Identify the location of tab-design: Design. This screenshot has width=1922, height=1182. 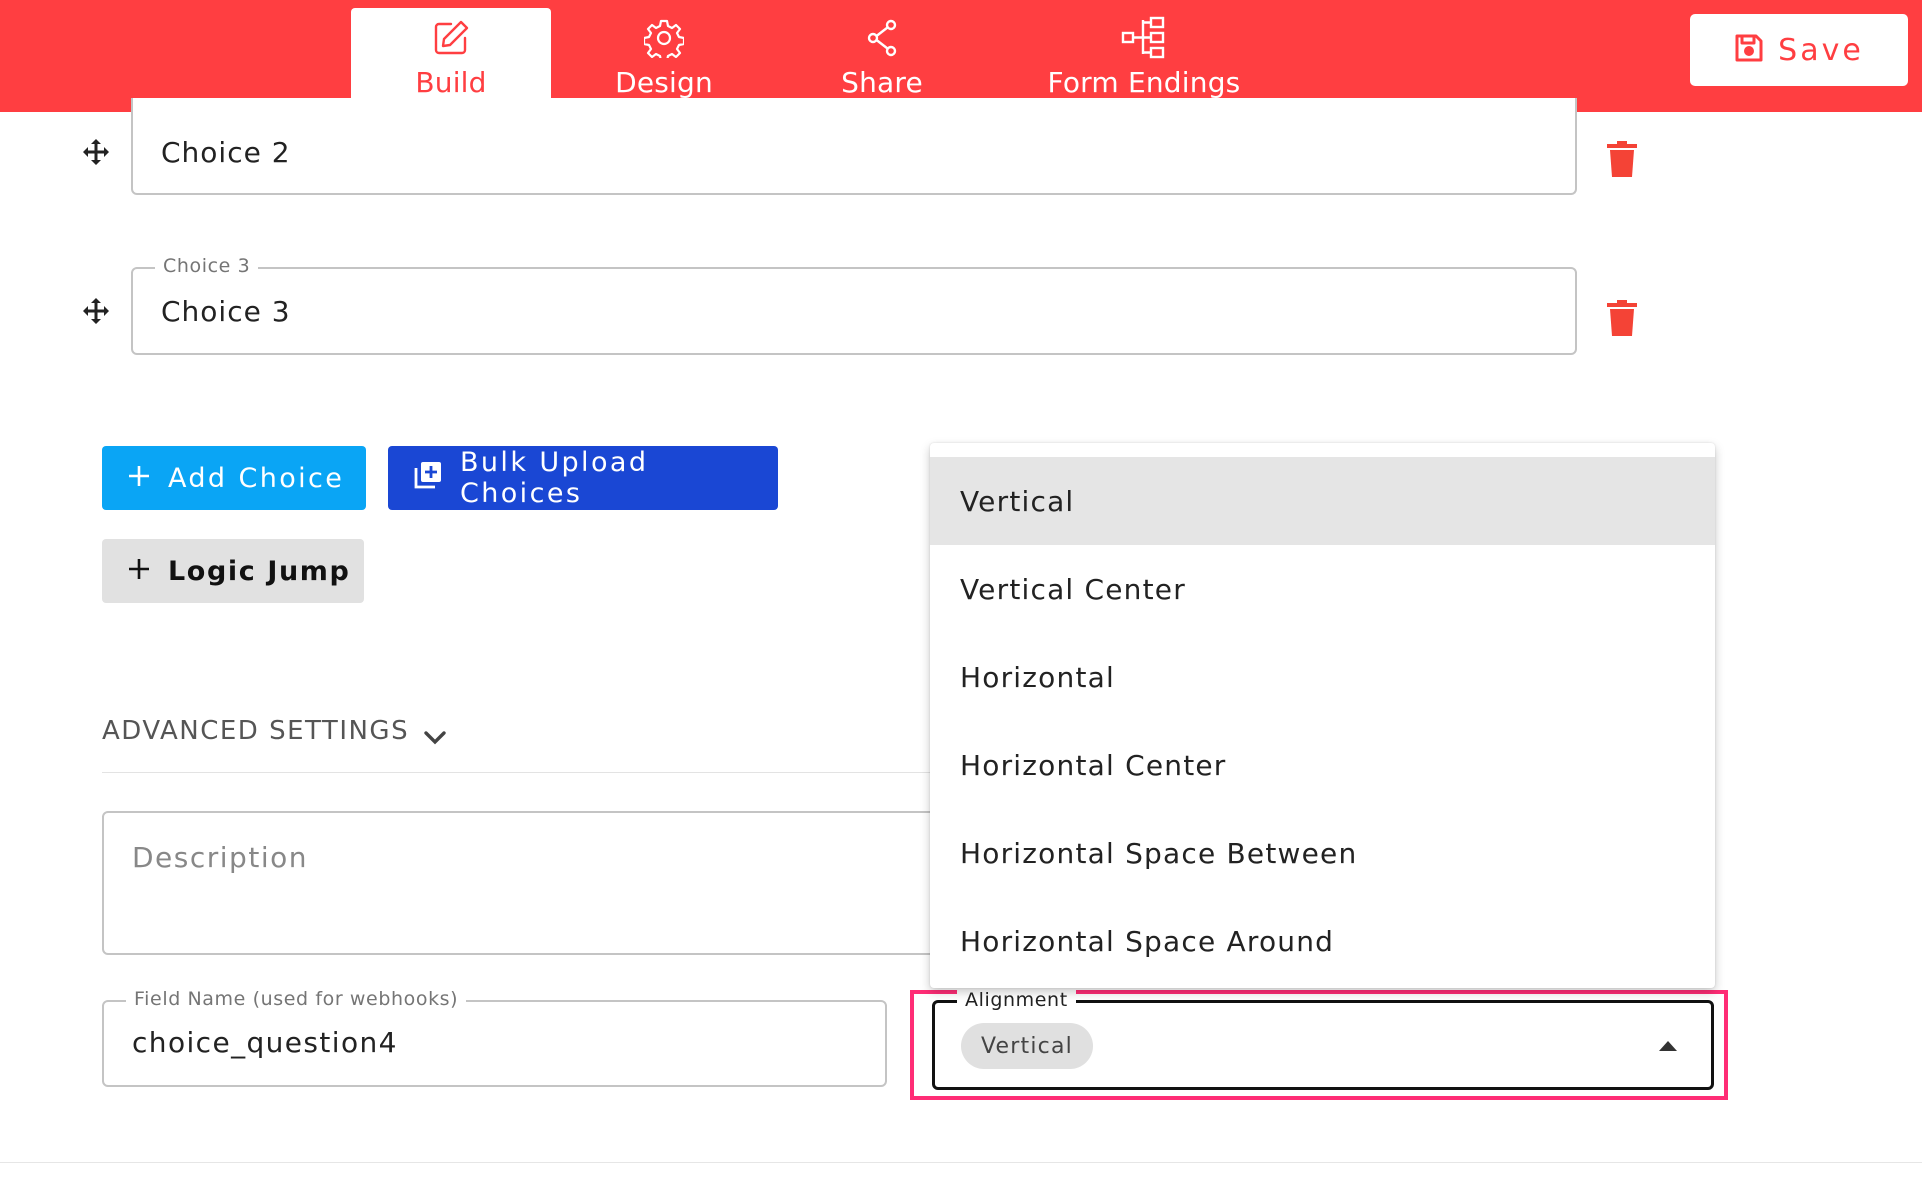
(664, 60).